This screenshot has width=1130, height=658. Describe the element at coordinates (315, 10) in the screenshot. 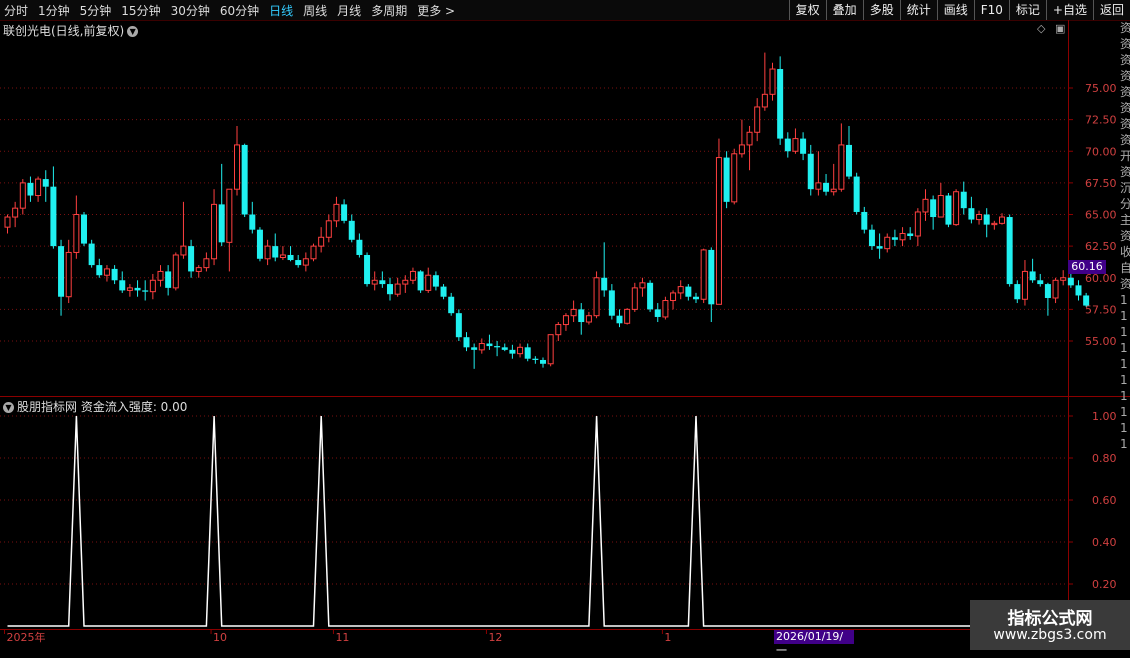

I see `period-tab-7: 周线` at that location.